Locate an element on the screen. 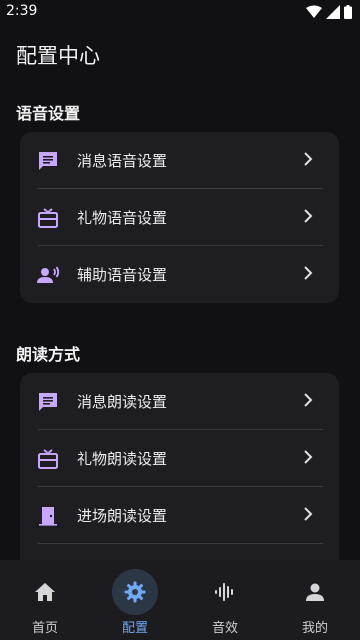 The height and width of the screenshot is (640, 360). menu-item-assist-voice: 辅助语音设置 is located at coordinates (179, 274).